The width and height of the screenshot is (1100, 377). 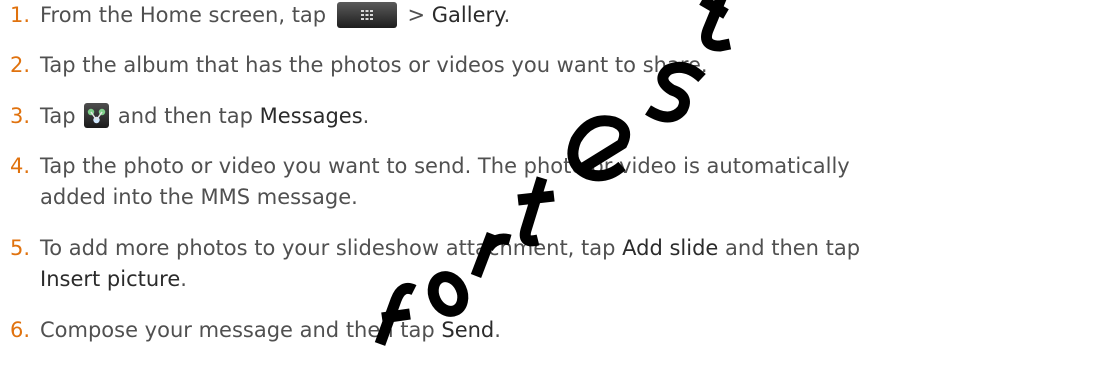 I want to click on step-text: From the Home screen, tap > Gallery., so click(x=565, y=15).